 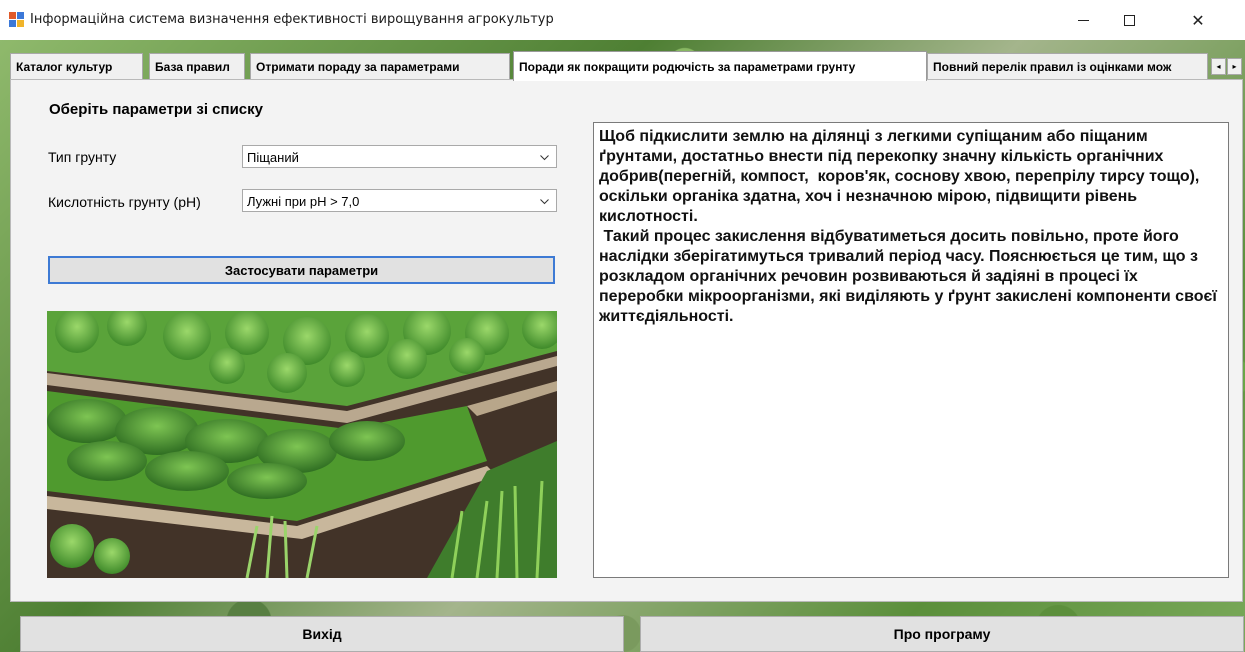 I want to click on soil-type-select: Піщаний, so click(x=399, y=156).